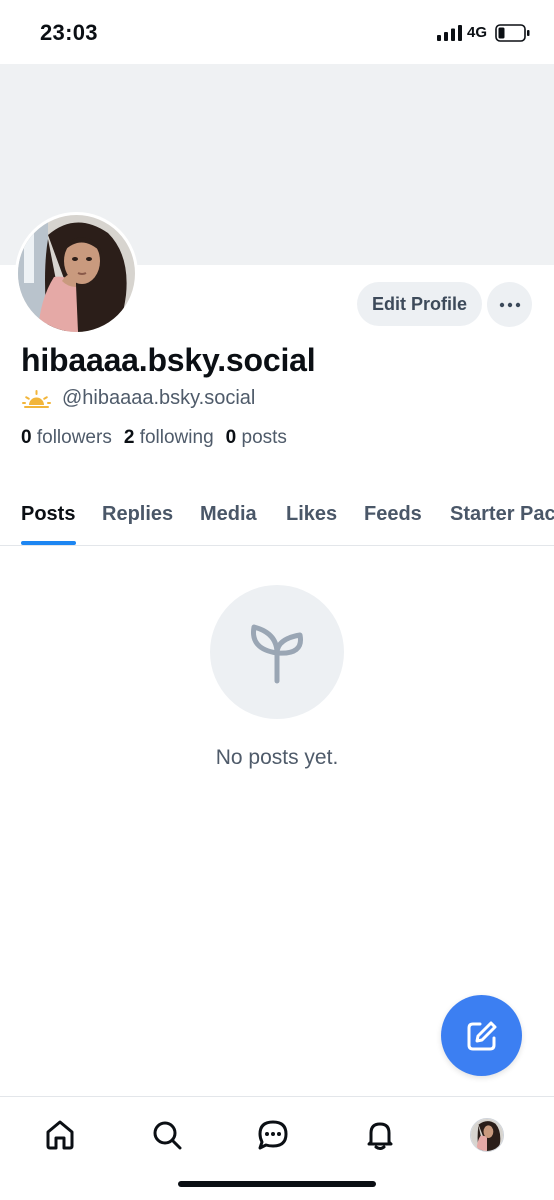 Image resolution: width=554 pixels, height=1200 pixels. I want to click on home-indicator, so click(277, 1184).